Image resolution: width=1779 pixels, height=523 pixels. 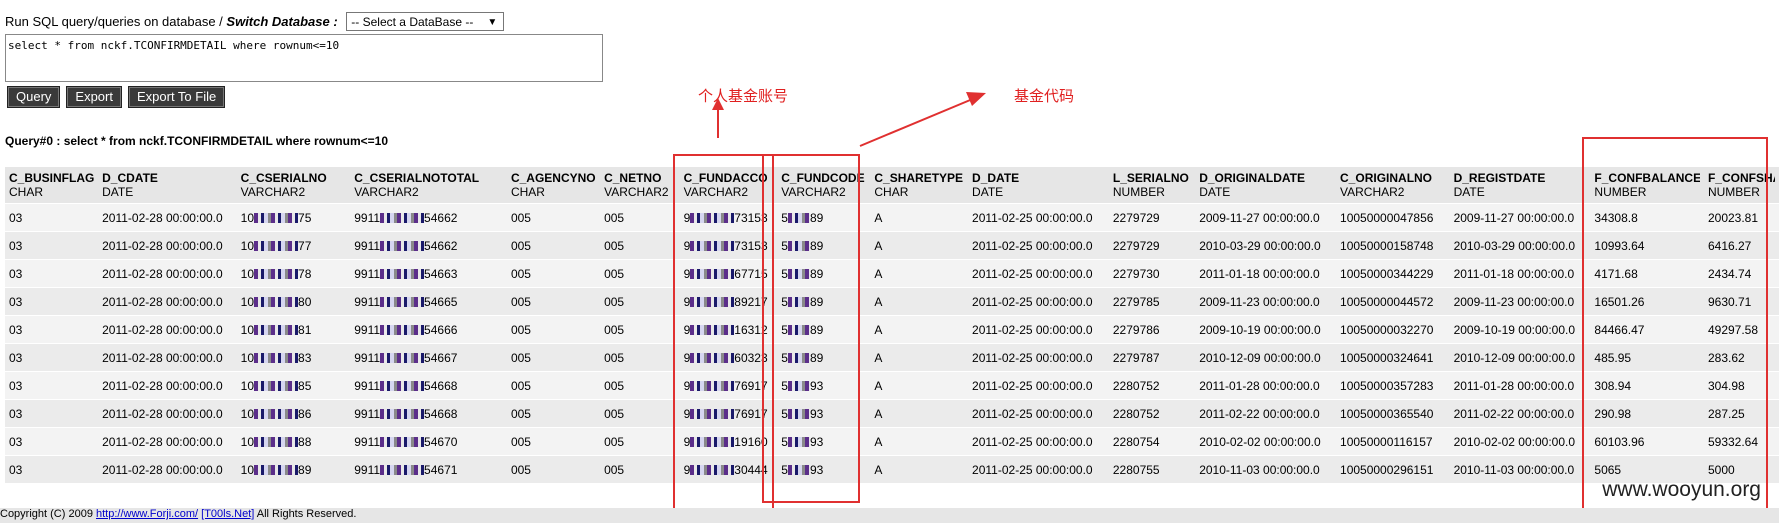 I want to click on highlight-box-balance, so click(x=1675, y=324).